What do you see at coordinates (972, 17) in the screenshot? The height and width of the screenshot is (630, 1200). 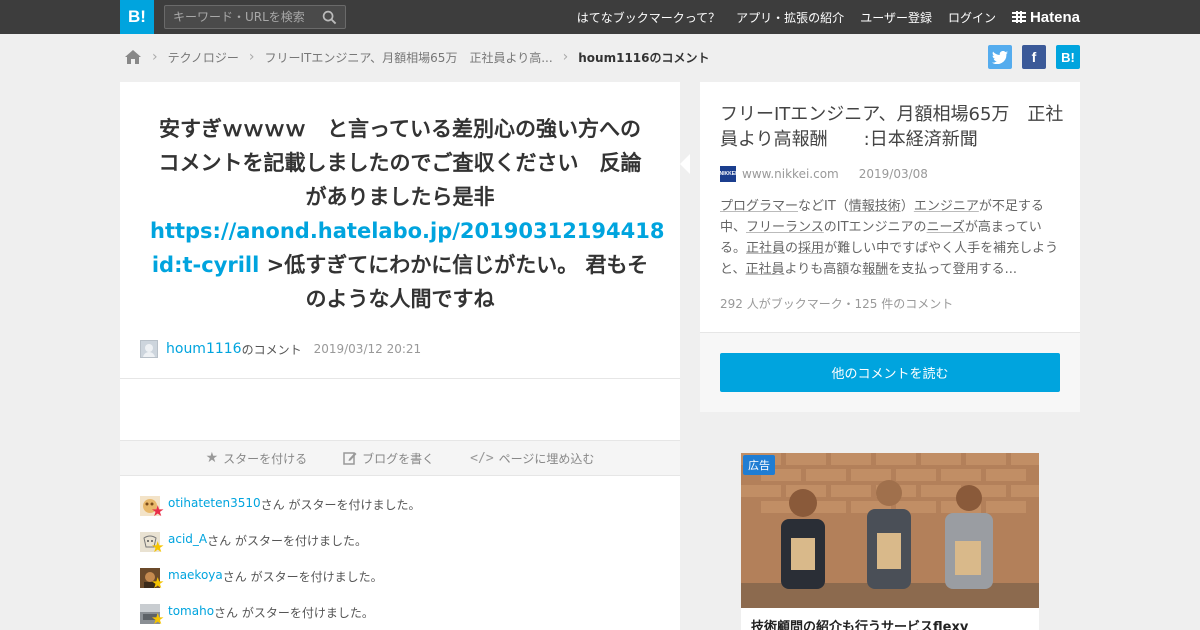 I see `nav-login-link: ログイン` at bounding box center [972, 17].